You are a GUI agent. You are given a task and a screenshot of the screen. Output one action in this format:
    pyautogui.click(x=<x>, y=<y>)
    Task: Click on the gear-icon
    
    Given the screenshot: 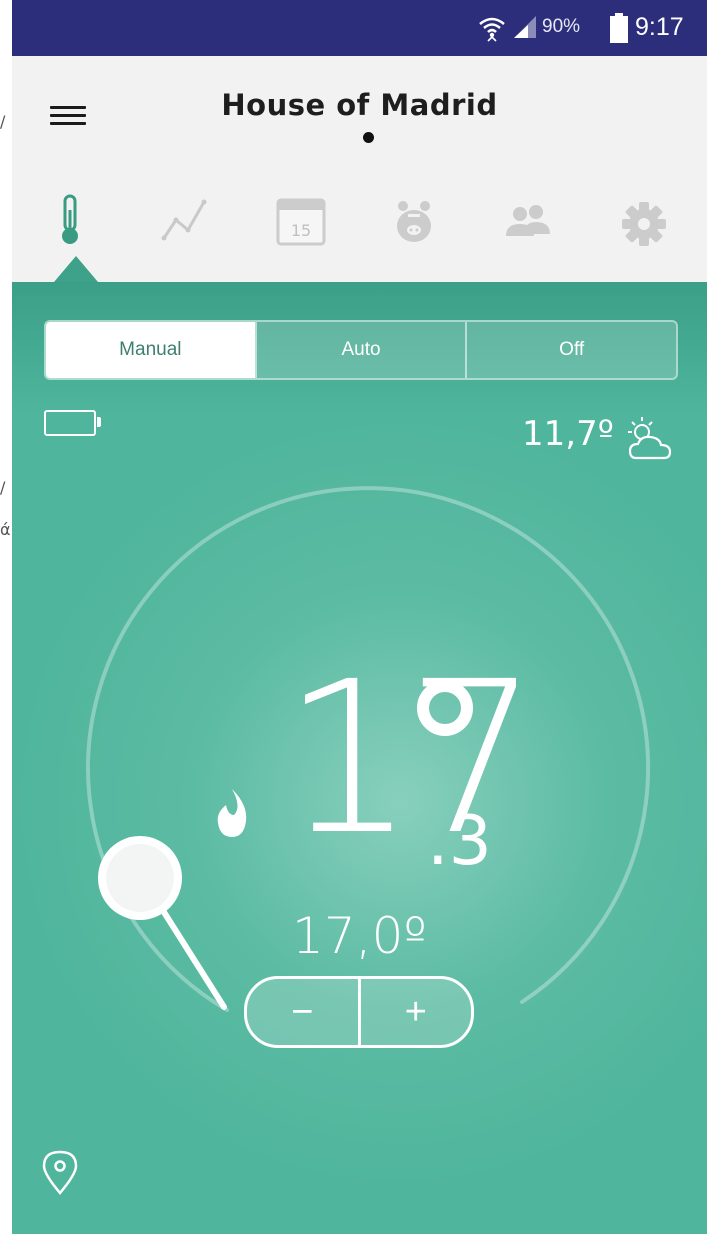 What is the action you would take?
    pyautogui.click(x=644, y=224)
    